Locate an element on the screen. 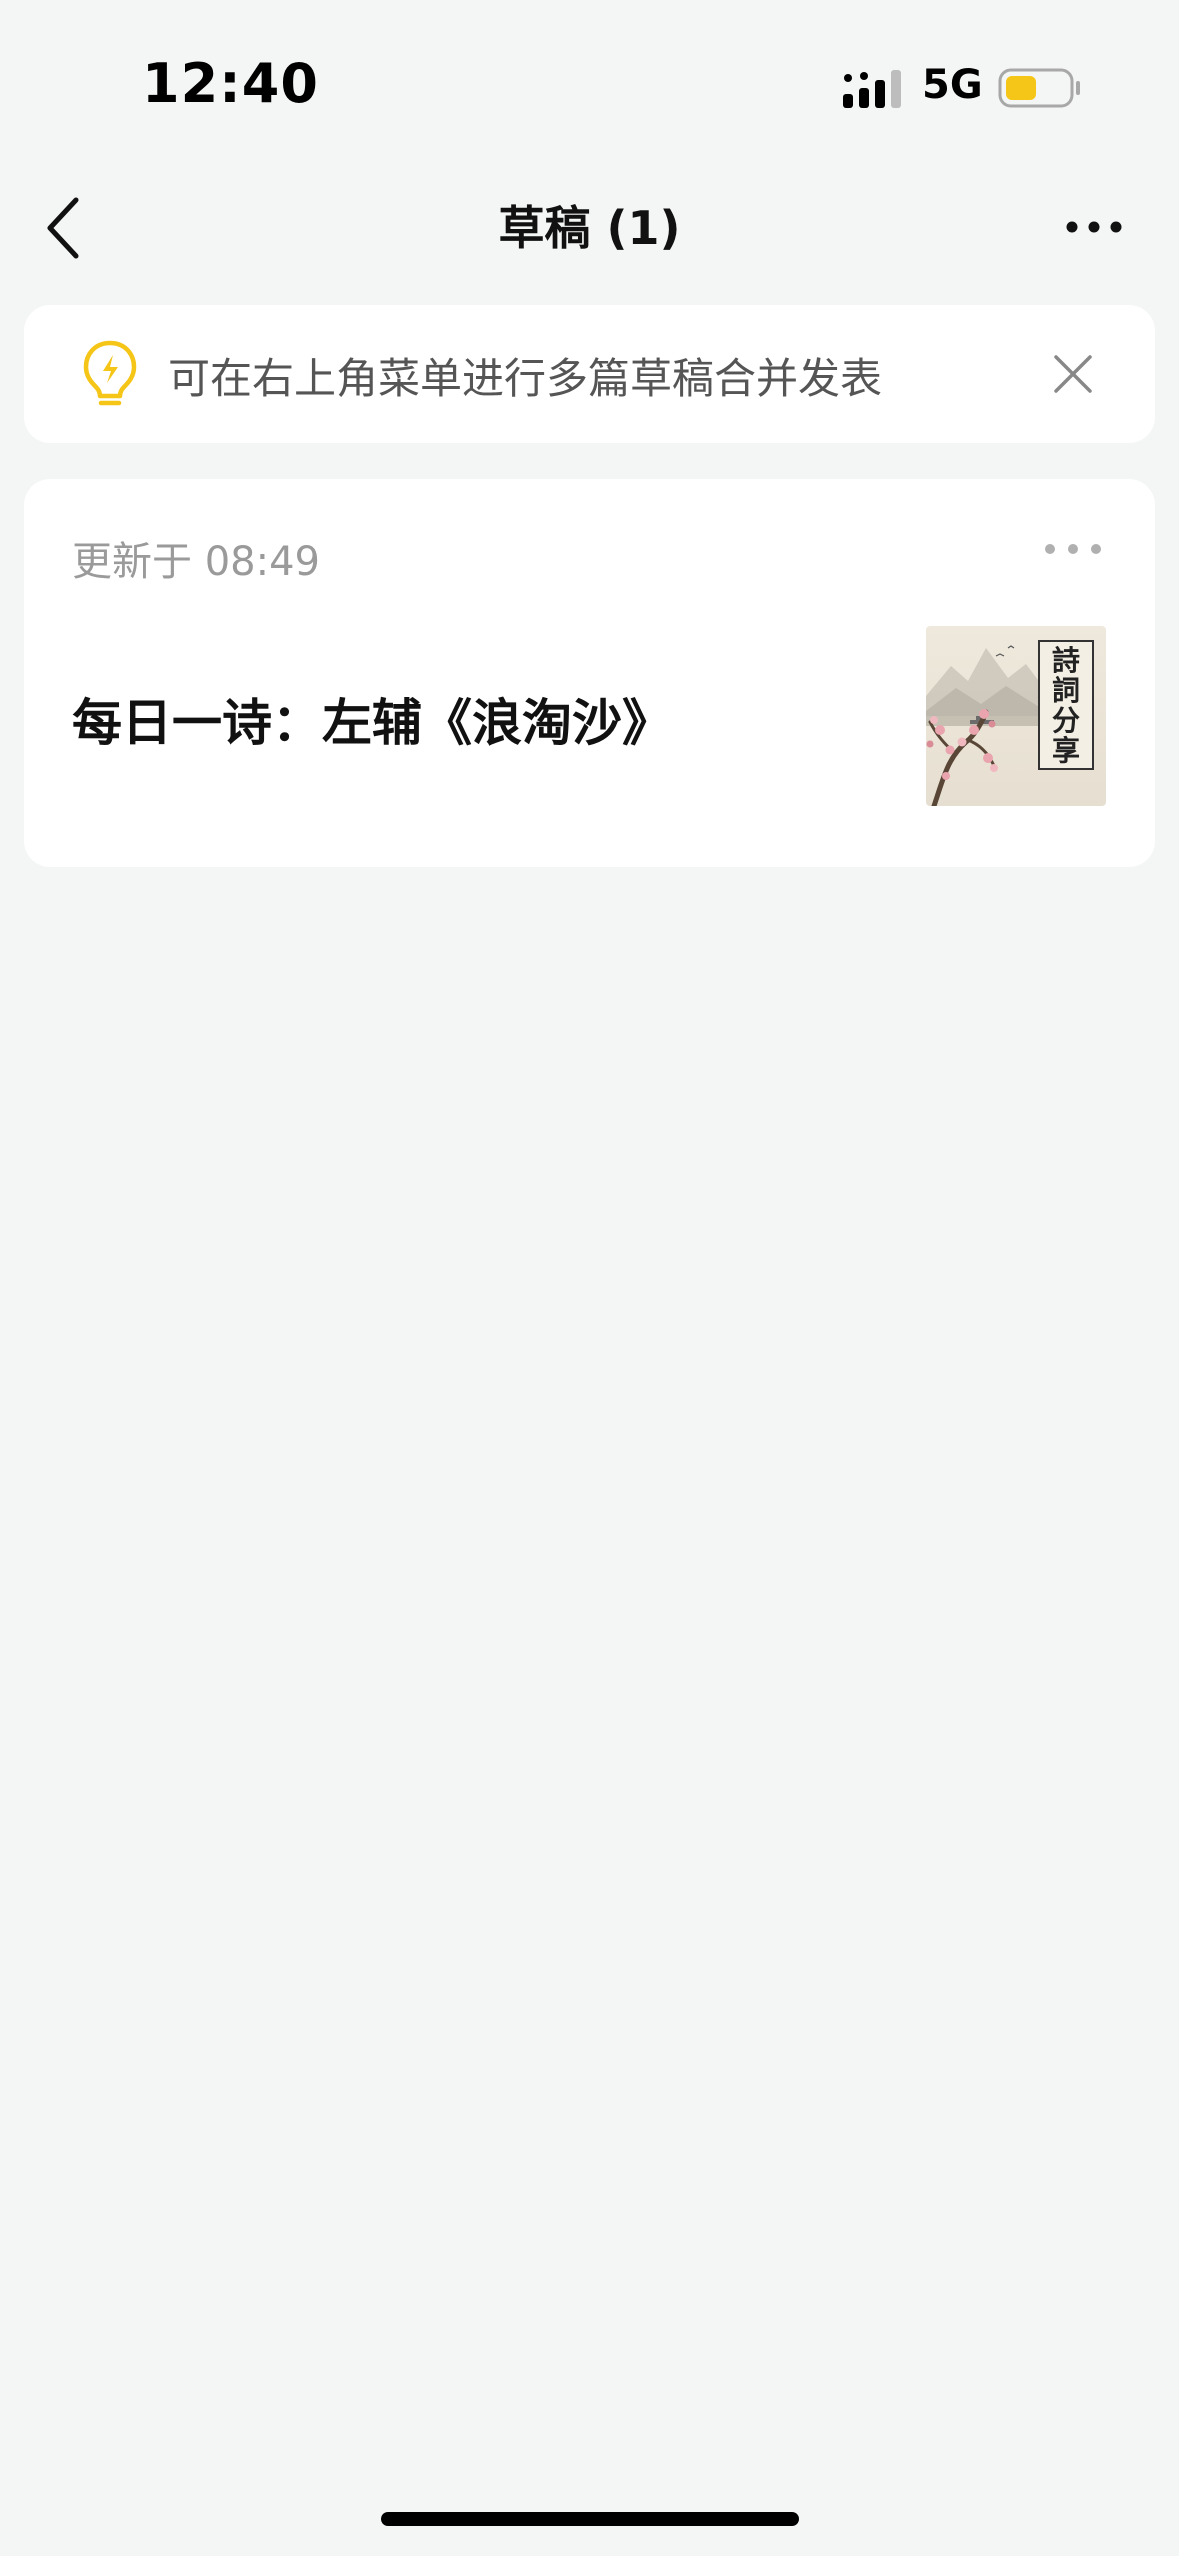 This screenshot has width=1179, height=2556. thumbnail-caption-char: 詩 is located at coordinates (1065, 660).